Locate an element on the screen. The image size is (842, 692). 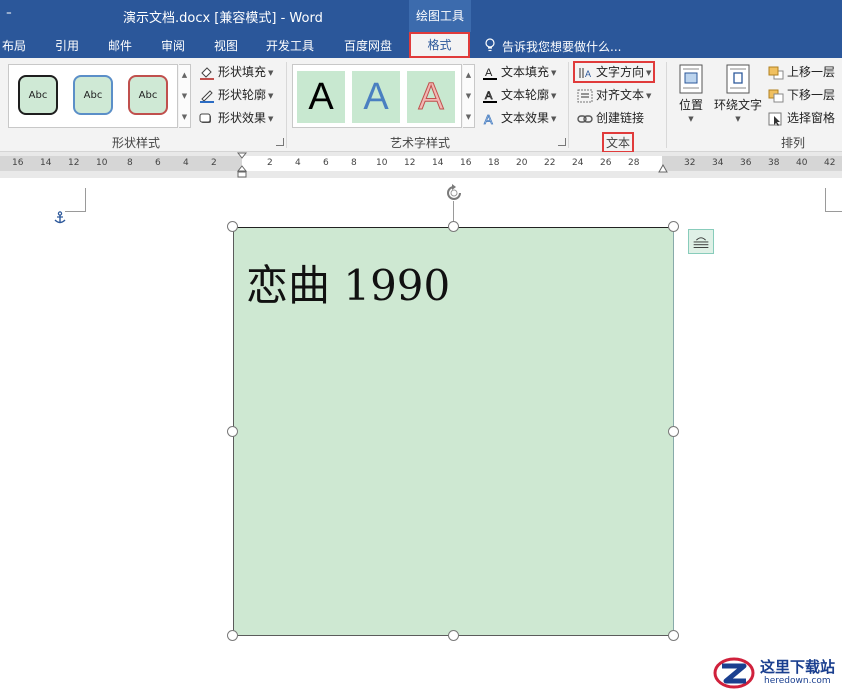
text-direction-button: A 文字方向 ▼ is located at coordinates (614, 72).